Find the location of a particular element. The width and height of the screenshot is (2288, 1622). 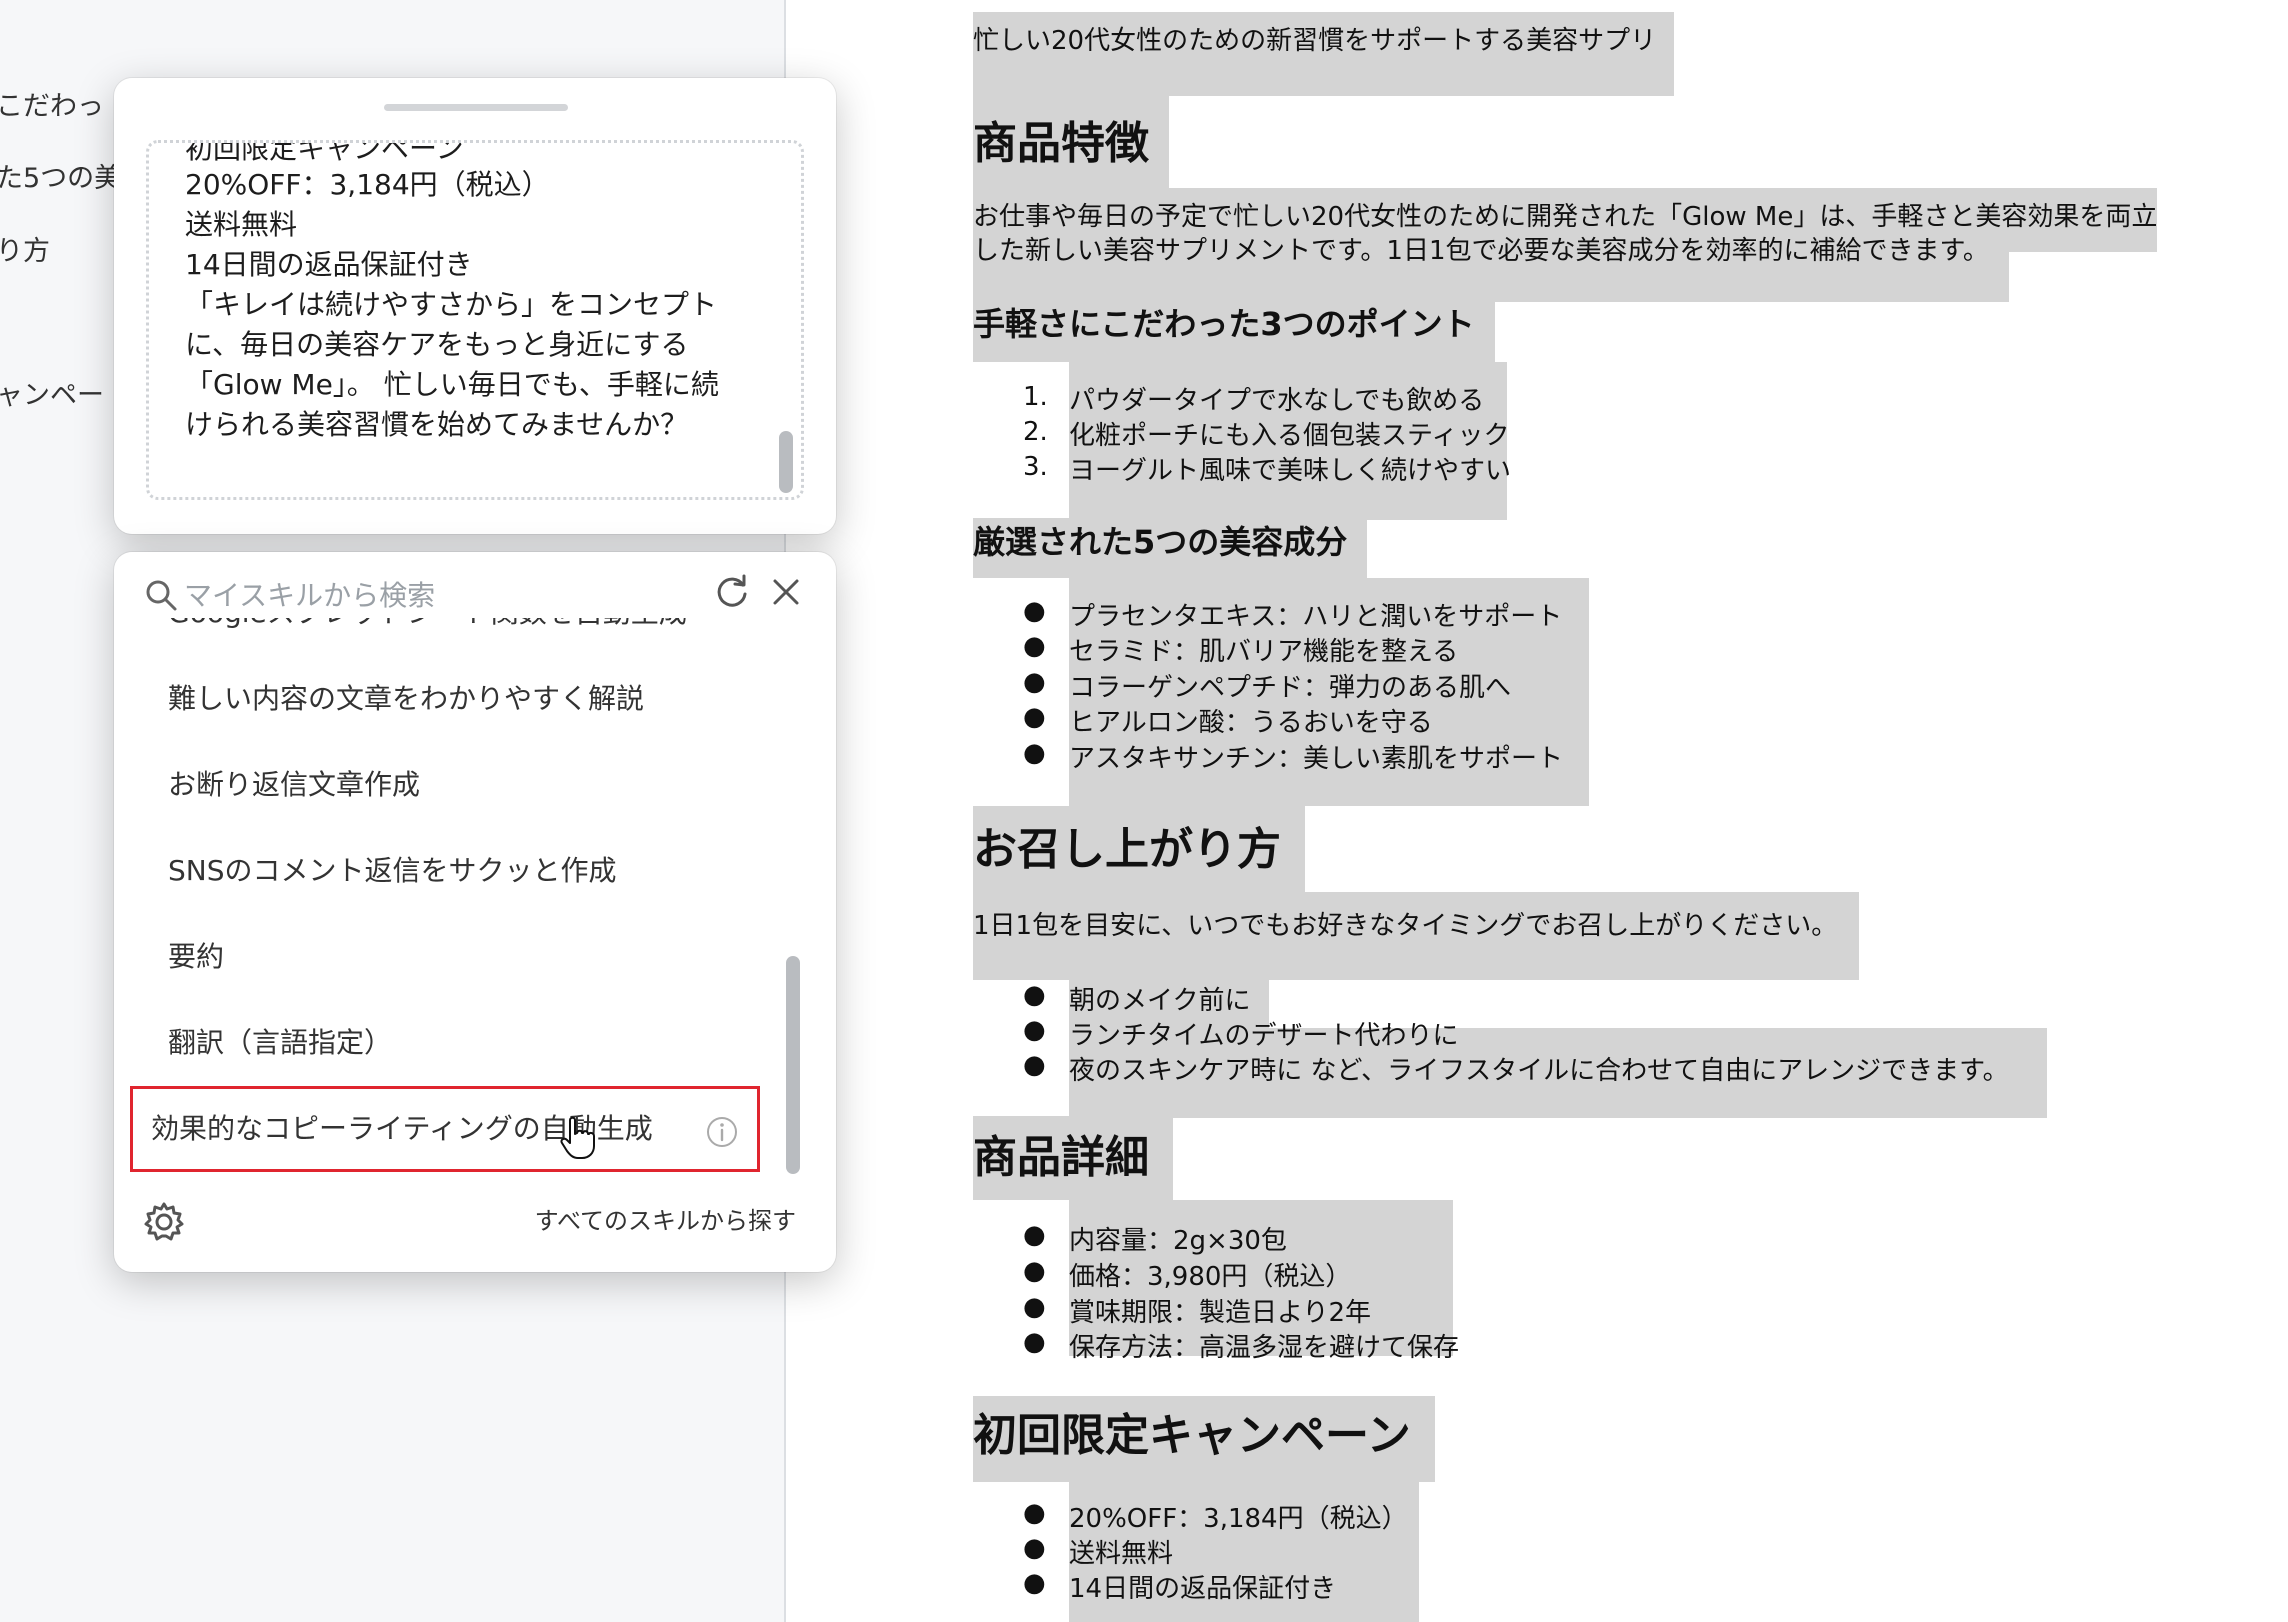

outline-item: た5つの美 is located at coordinates (60, 175).